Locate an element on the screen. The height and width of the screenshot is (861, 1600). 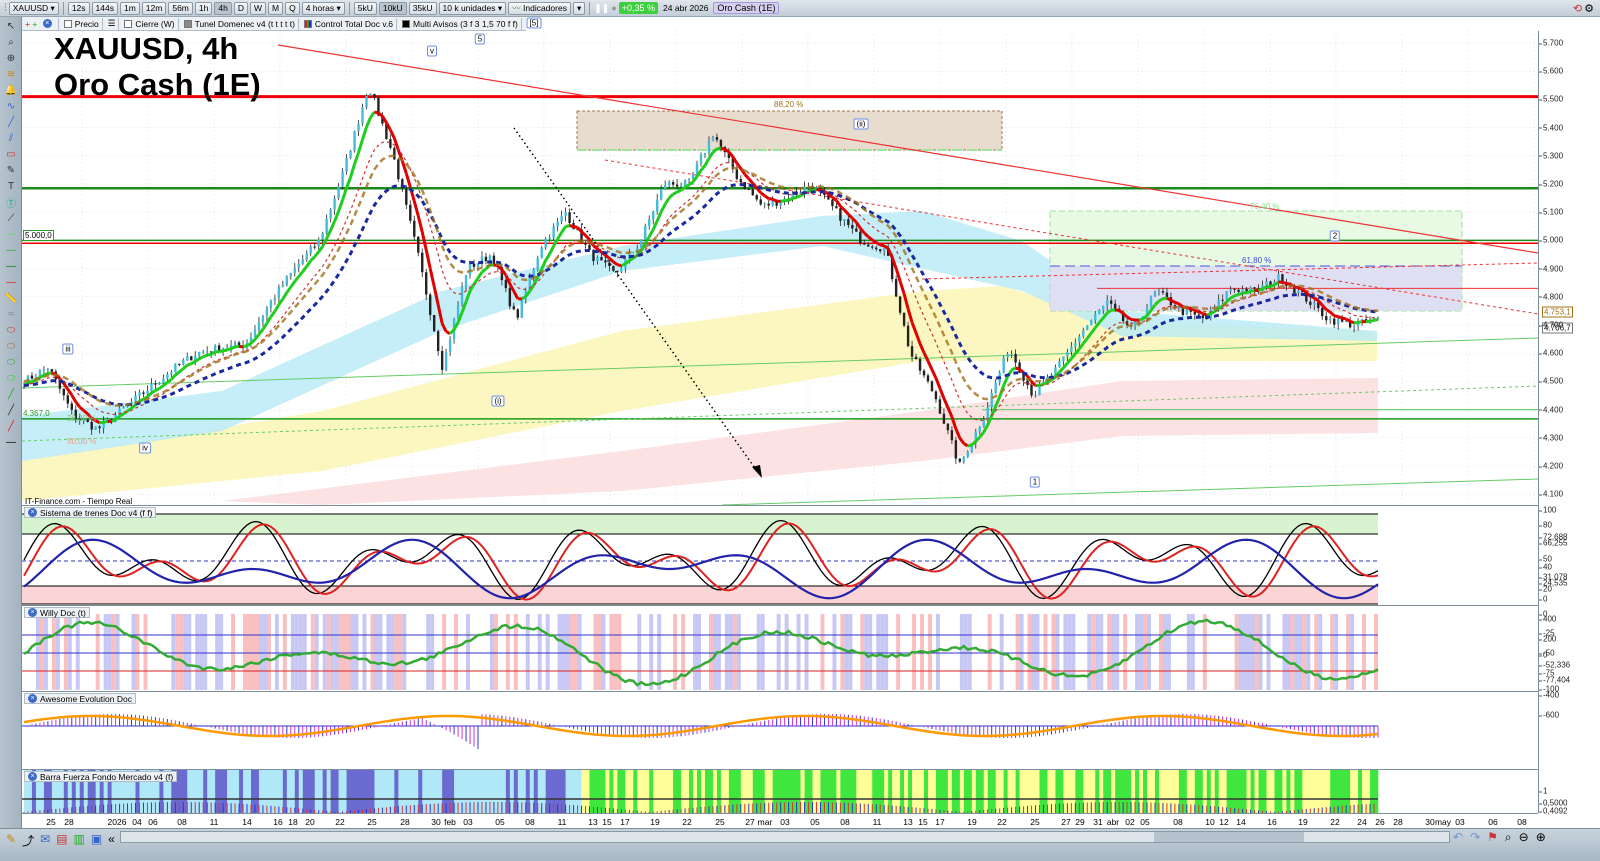
wave-label-2: 2 is located at coordinates (1335, 236).